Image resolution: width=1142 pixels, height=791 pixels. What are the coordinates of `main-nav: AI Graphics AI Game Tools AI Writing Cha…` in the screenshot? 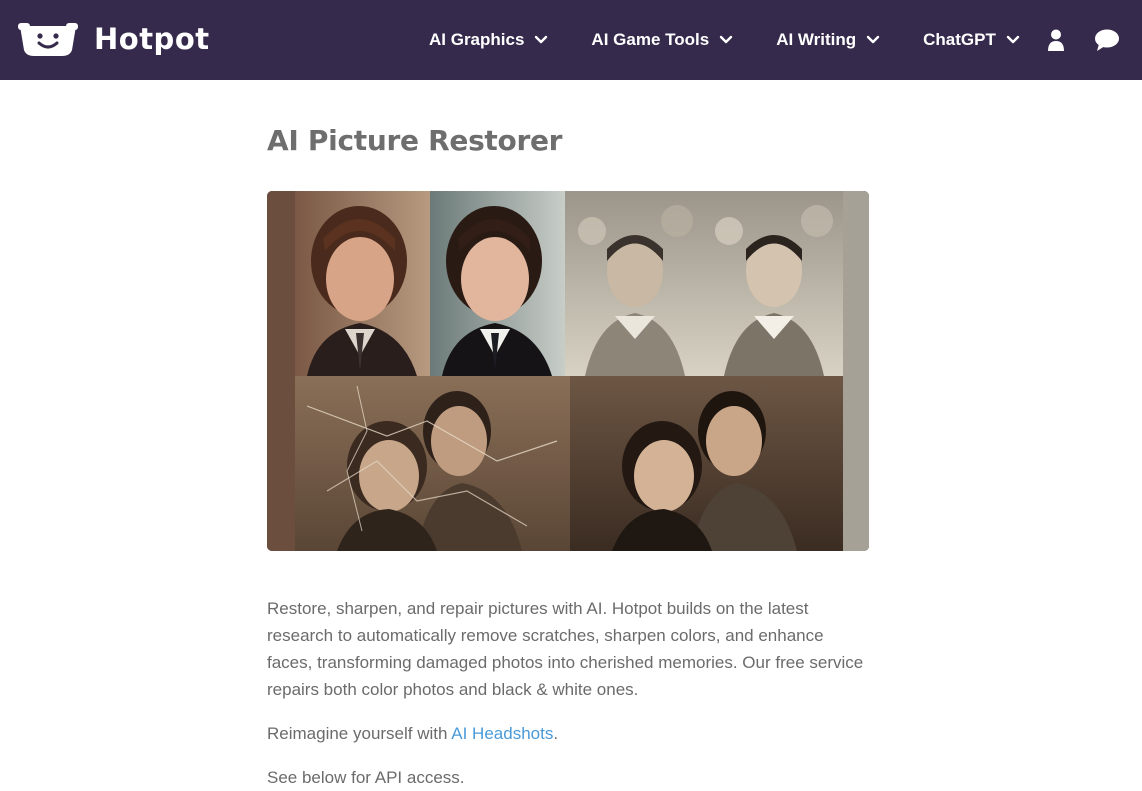 It's located at (724, 40).